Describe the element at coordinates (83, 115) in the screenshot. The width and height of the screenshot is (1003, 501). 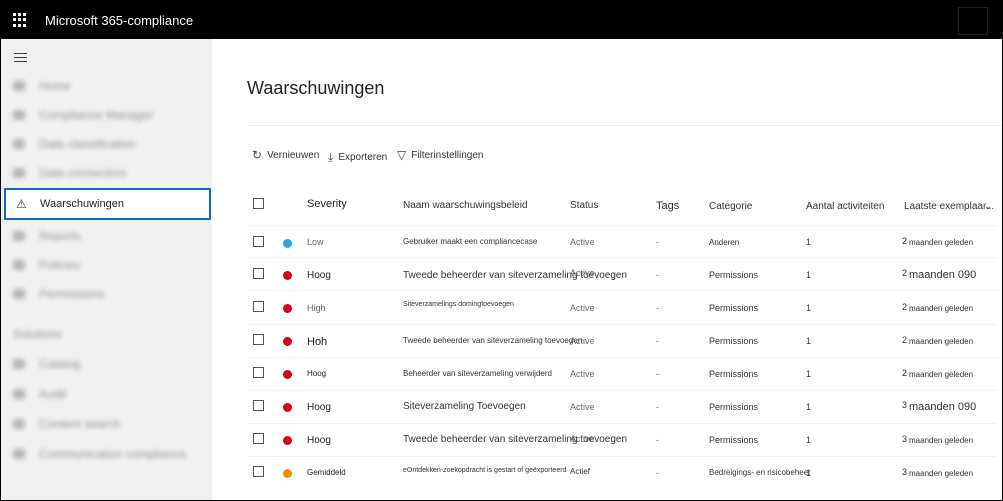
I see `sidebar-item-compliance-manager: Compliance Manager` at that location.